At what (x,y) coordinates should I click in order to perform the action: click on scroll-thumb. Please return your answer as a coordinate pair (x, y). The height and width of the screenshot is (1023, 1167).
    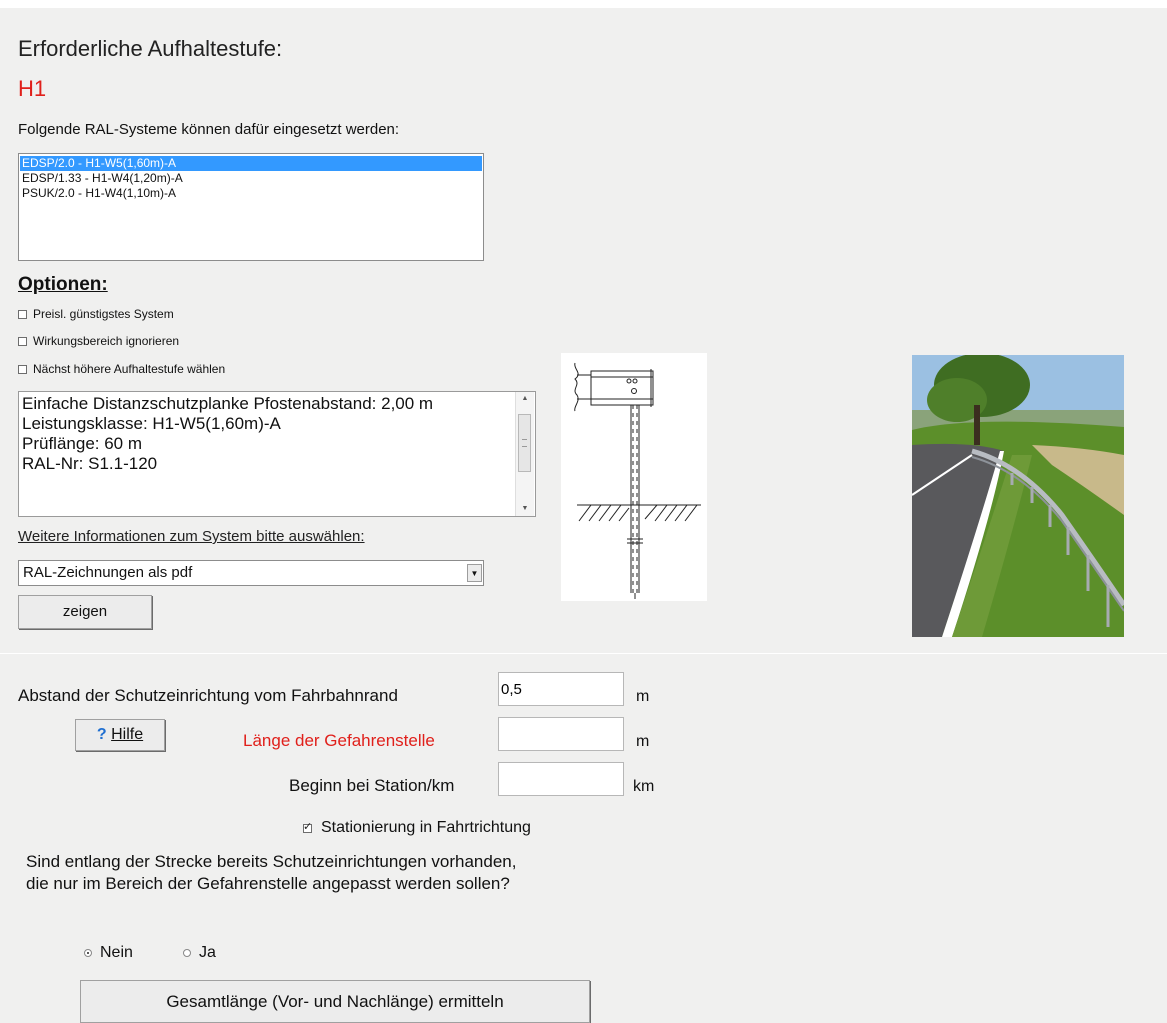
    Looking at the image, I should click on (524, 443).